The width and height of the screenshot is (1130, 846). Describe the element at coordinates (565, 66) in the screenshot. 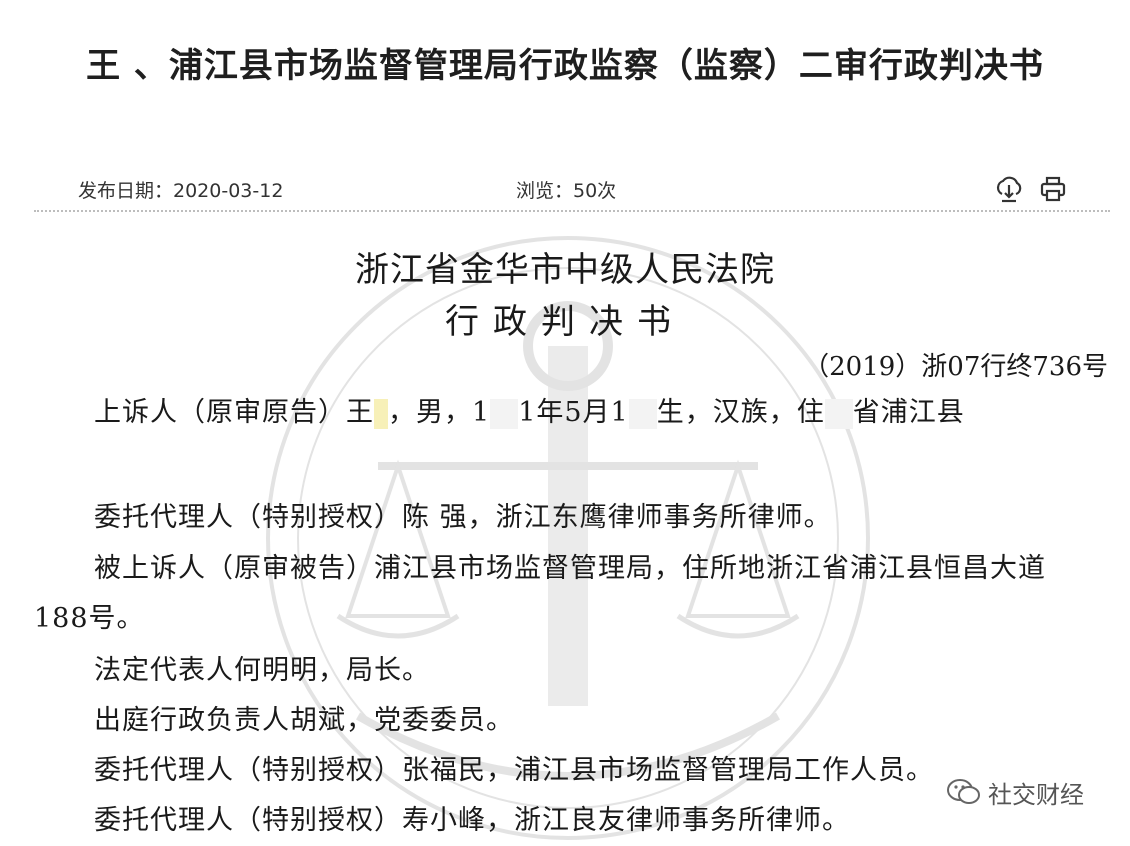

I see `page-title: 王 、浦江县市场监督管理局行政监察（监察）二审行政判决书` at that location.